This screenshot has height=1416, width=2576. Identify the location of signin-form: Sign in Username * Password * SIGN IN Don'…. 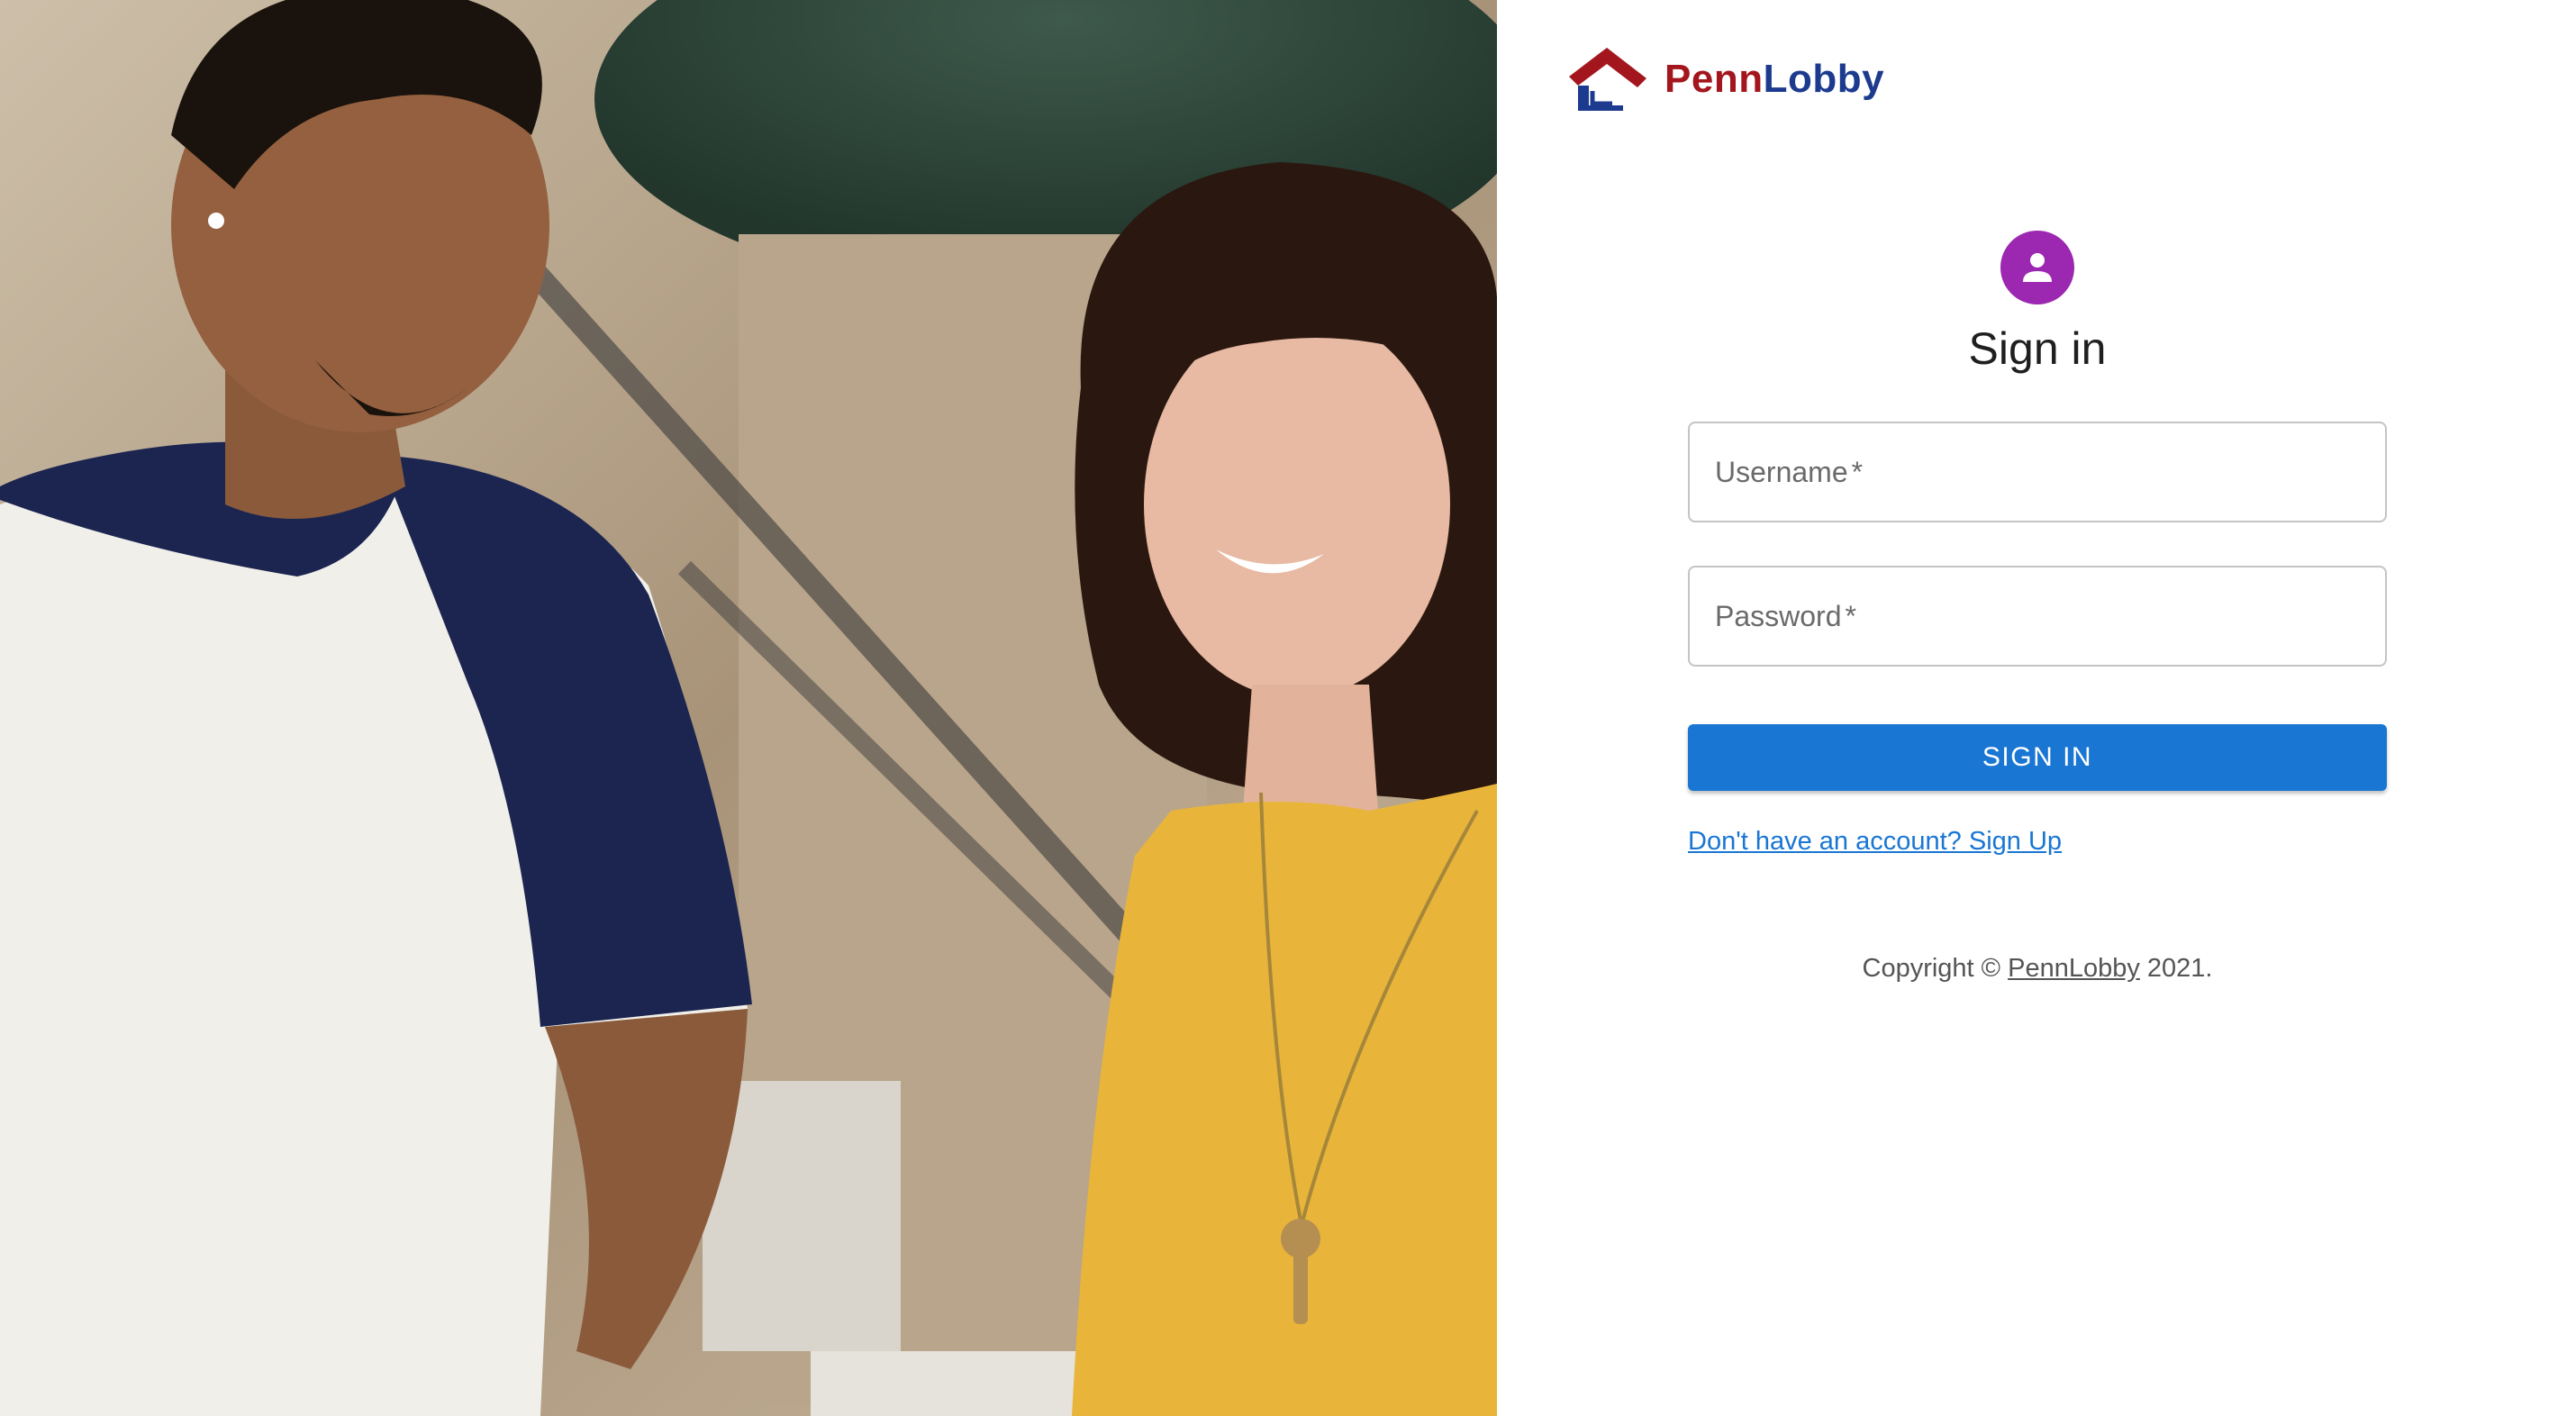
(2038, 607).